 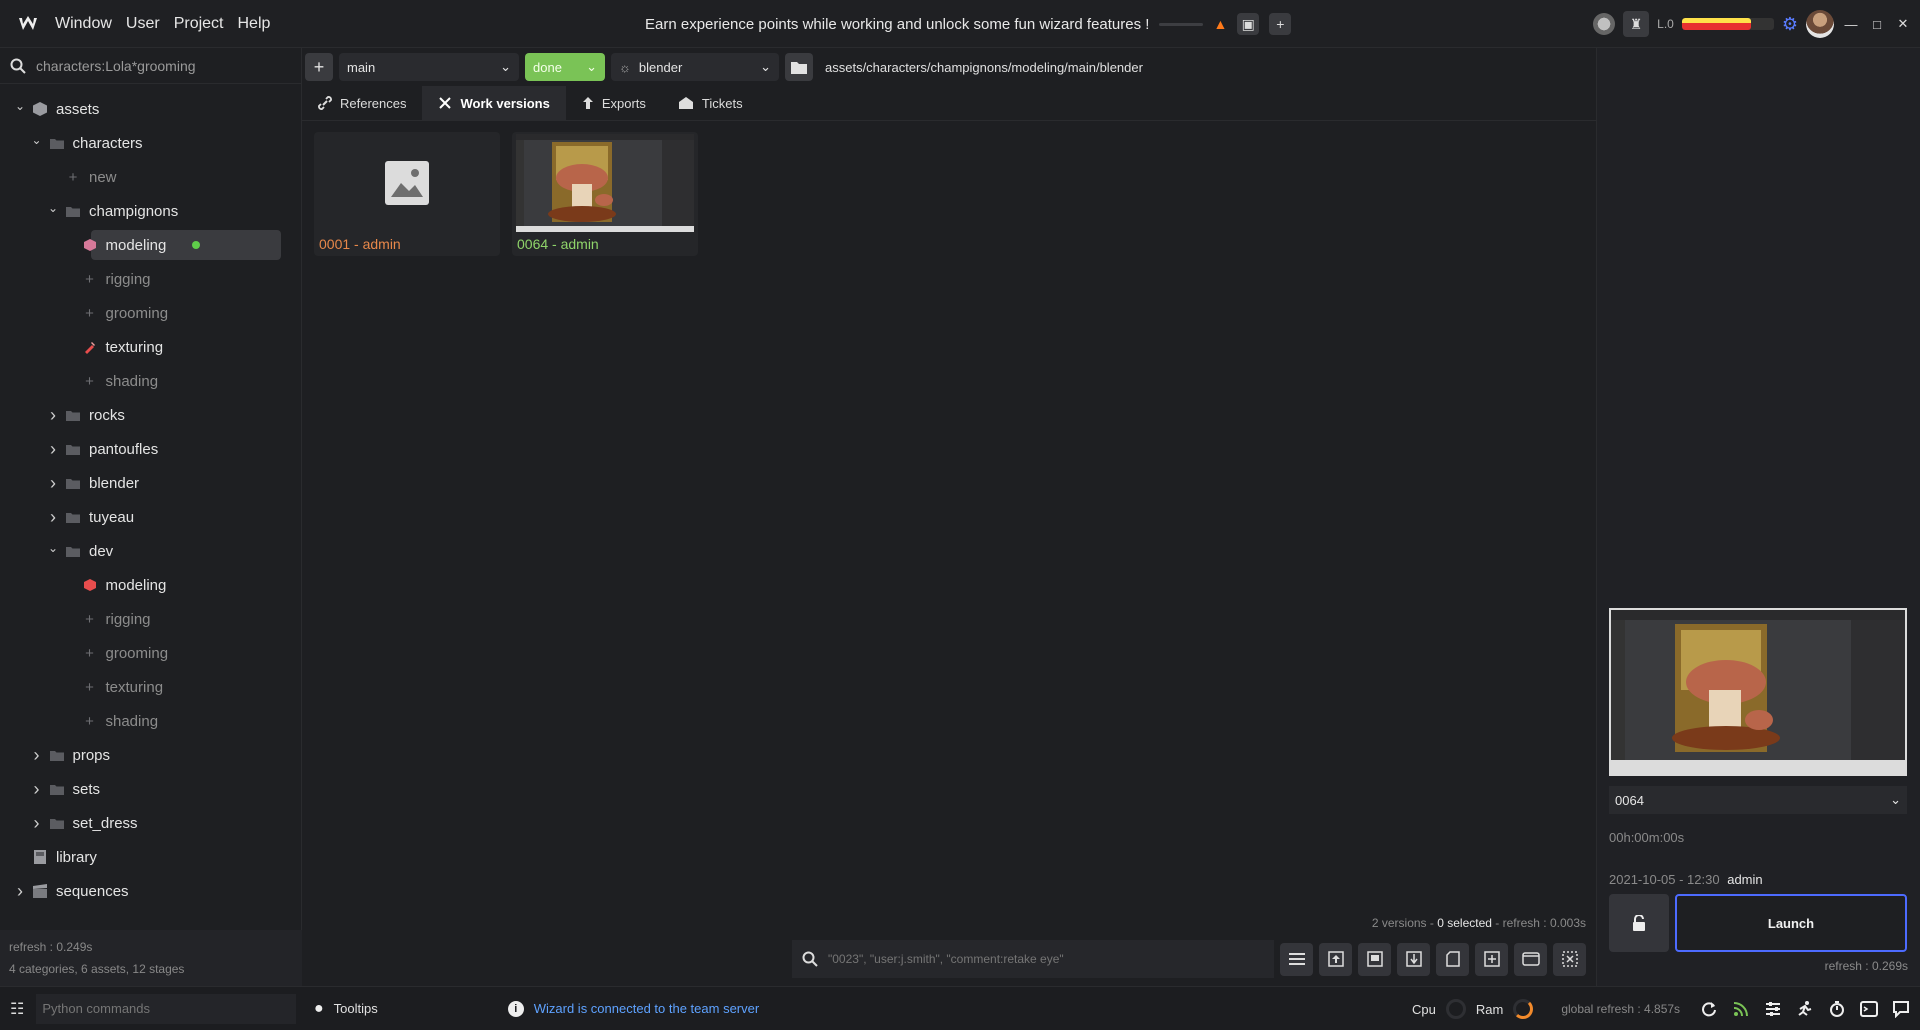 What do you see at coordinates (799, 67) in the screenshot?
I see `open-folder-button` at bounding box center [799, 67].